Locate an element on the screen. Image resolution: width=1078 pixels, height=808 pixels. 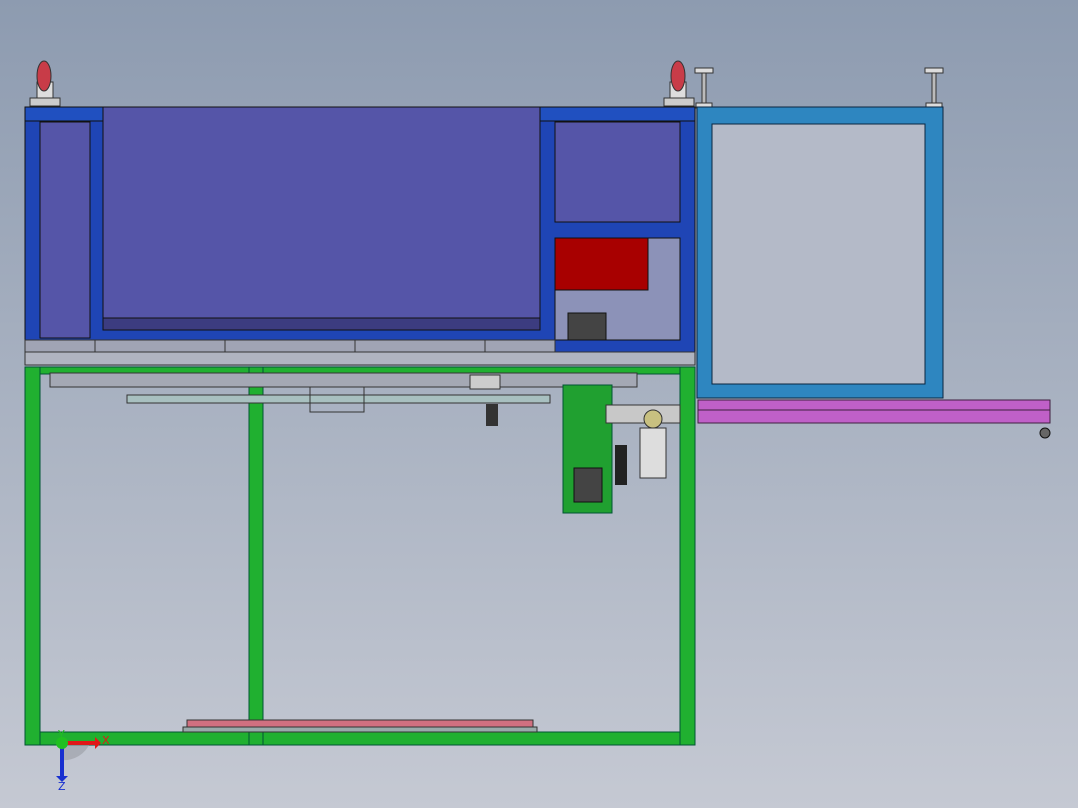
linear-rail is located at coordinates (343, 380).